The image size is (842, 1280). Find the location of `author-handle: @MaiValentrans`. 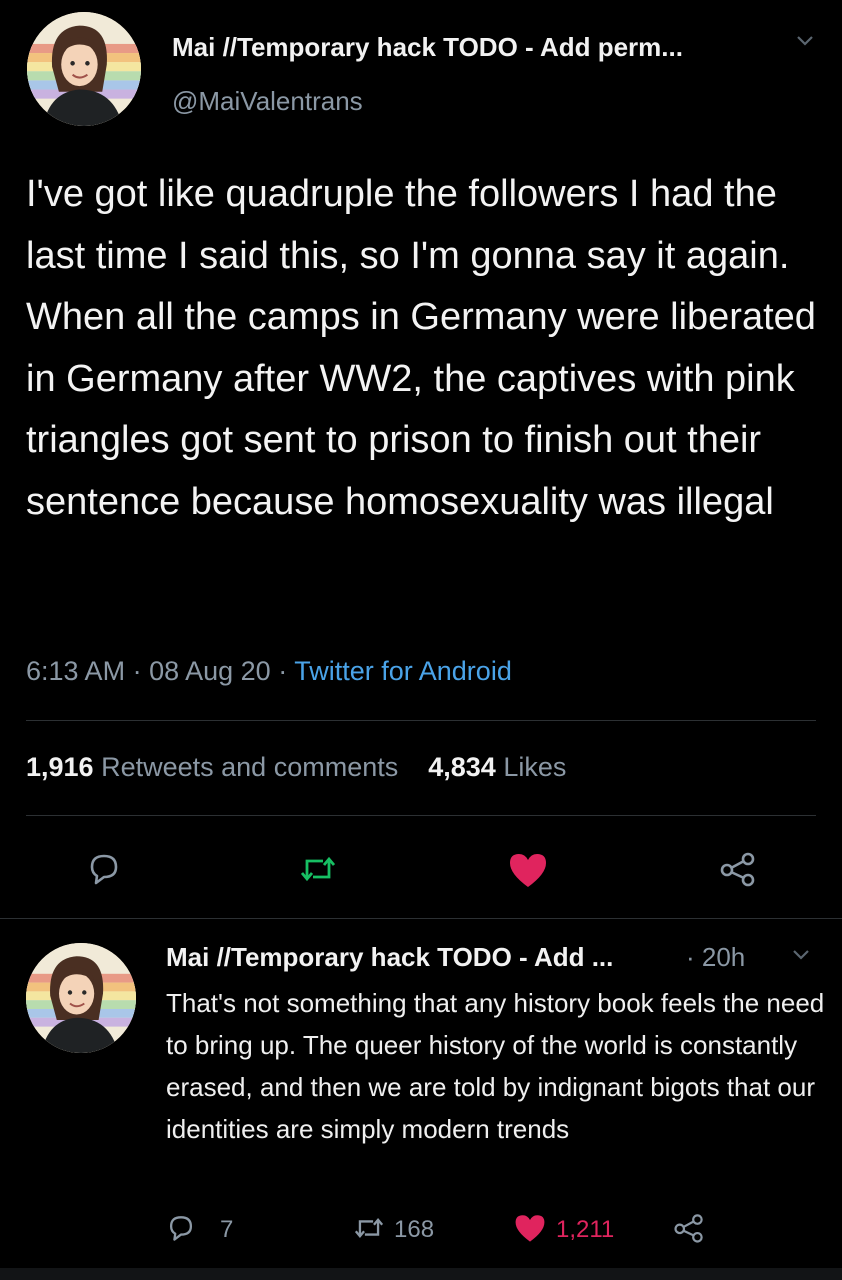

author-handle: @MaiValentrans is located at coordinates (267, 101).